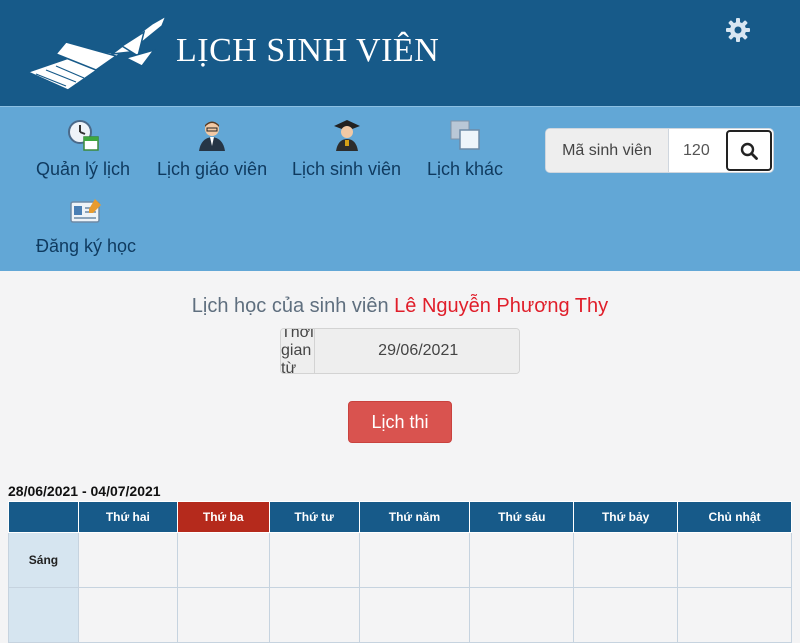 The width and height of the screenshot is (800, 643). I want to click on student-name: Lê Nguyễn Phương Thy, so click(501, 306).